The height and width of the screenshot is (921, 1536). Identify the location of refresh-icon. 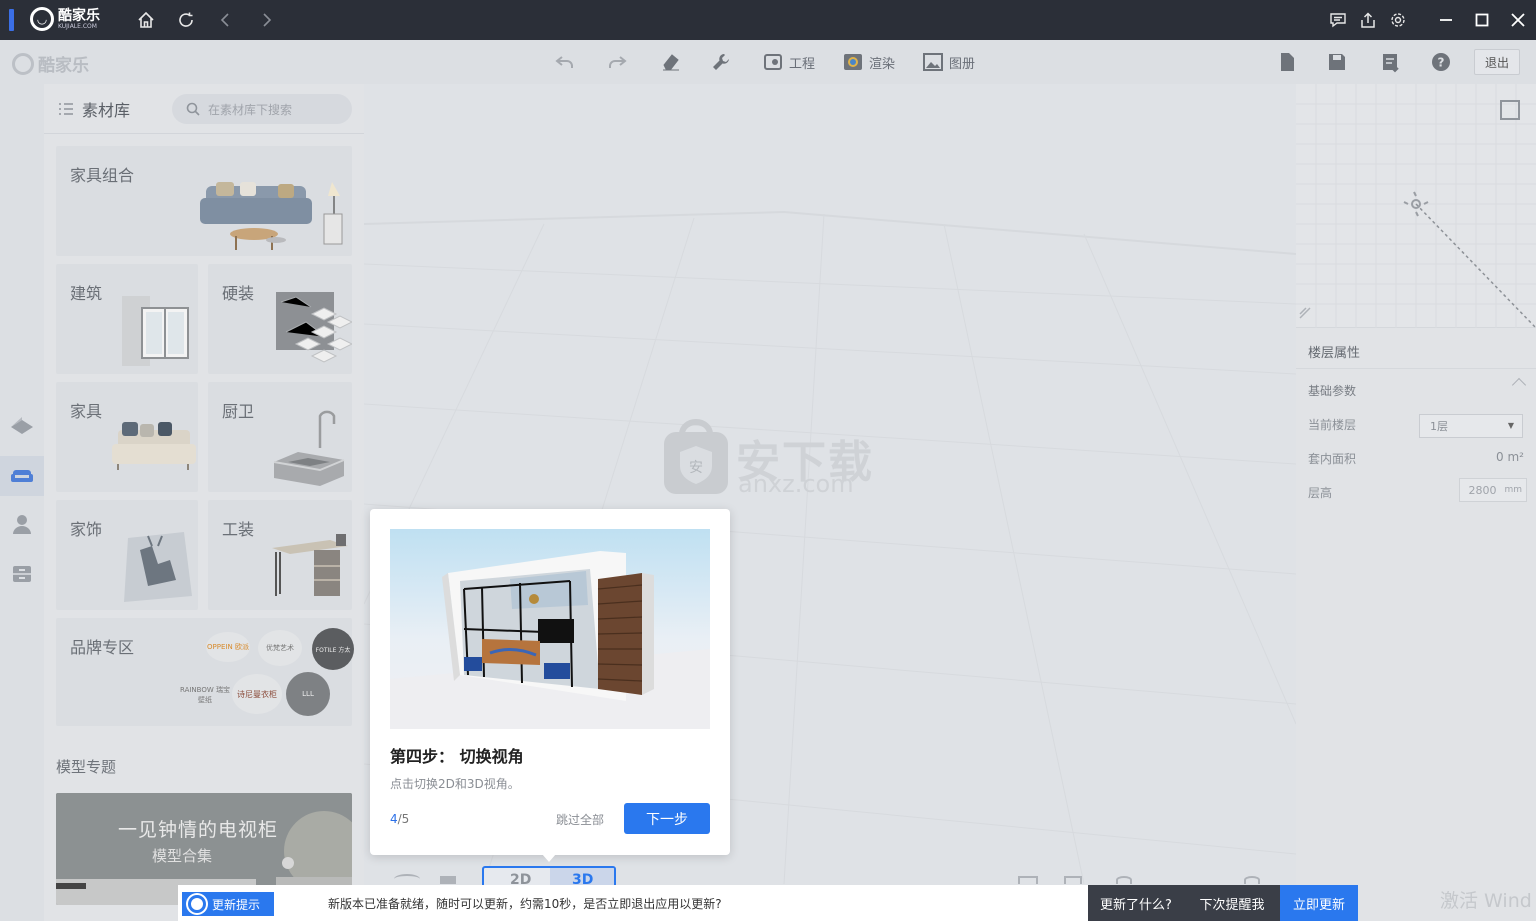
(186, 20).